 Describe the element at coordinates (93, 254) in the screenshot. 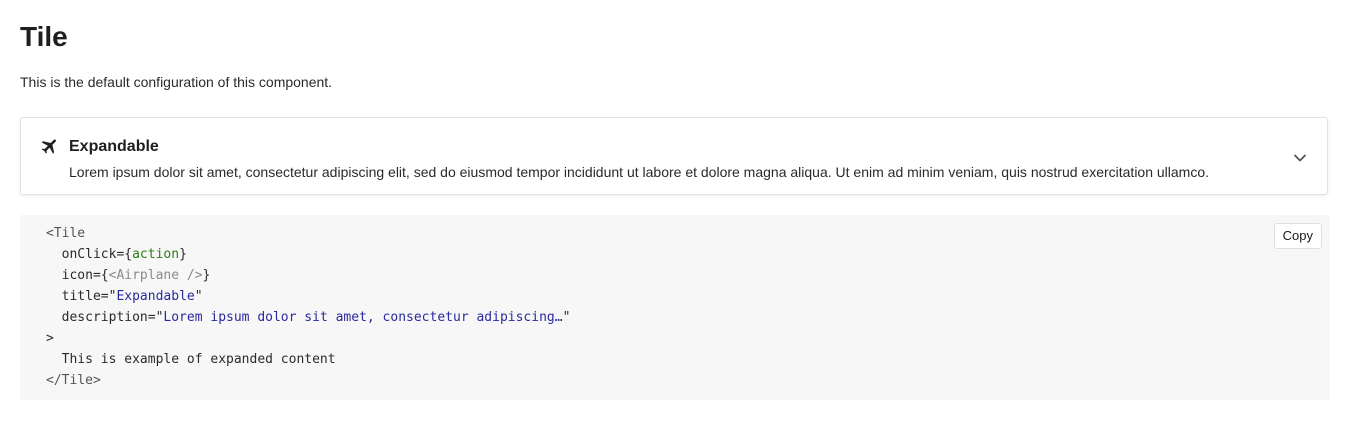

I see `code-onclick-attr: onClick=` at that location.